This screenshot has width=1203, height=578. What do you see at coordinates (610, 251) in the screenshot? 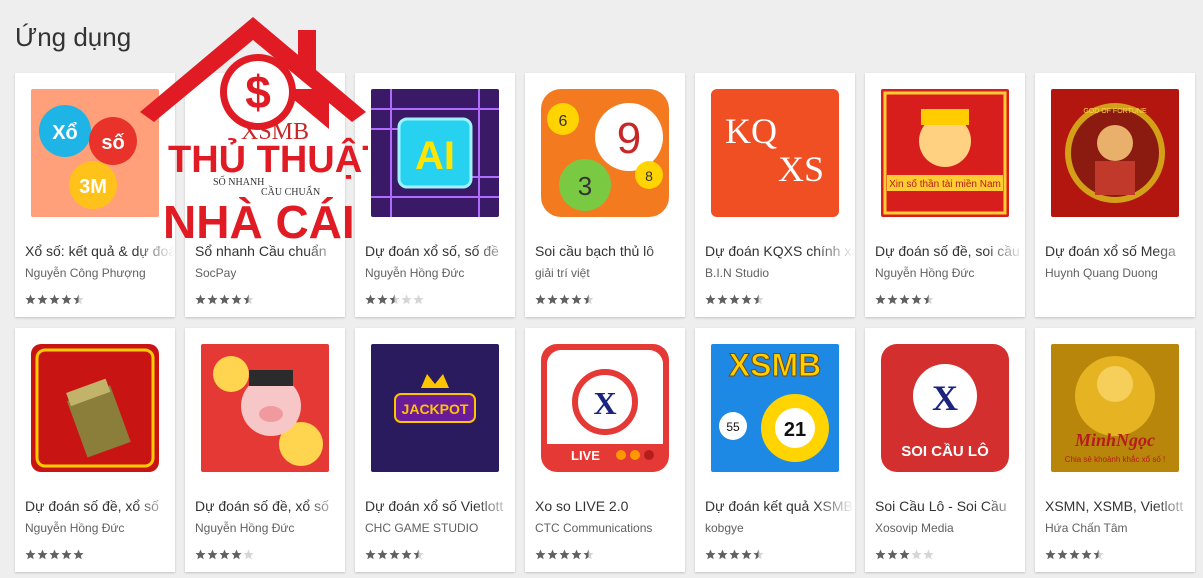
I see `app-title: Soi cầu bạch thủ lô` at bounding box center [610, 251].